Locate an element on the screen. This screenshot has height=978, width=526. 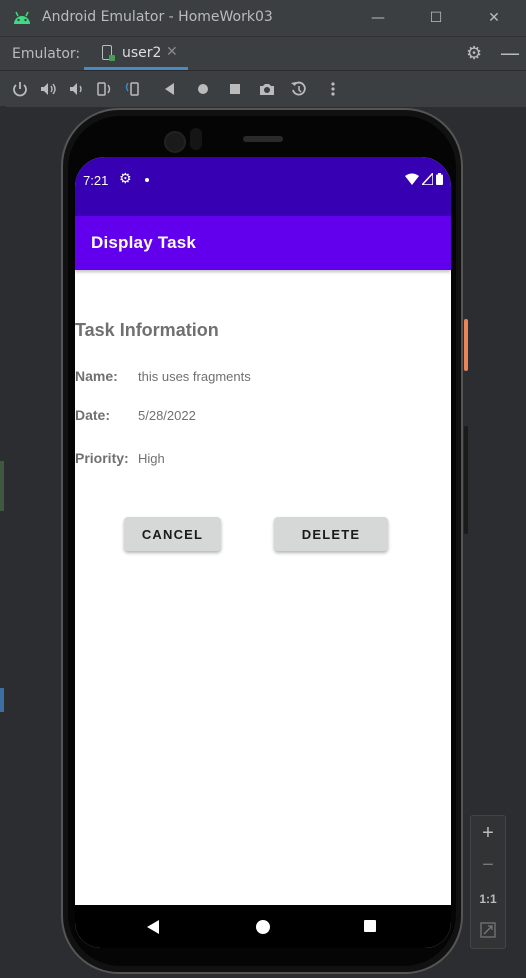
power-side-button is located at coordinates (466, 345).